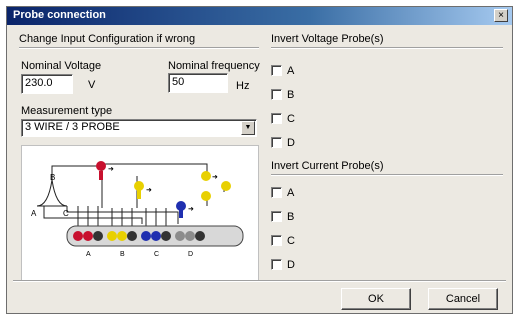 The width and height of the screenshot is (519, 320). What do you see at coordinates (214, 66) in the screenshot?
I see `nominal-frequency-label: Nominal frequency` at bounding box center [214, 66].